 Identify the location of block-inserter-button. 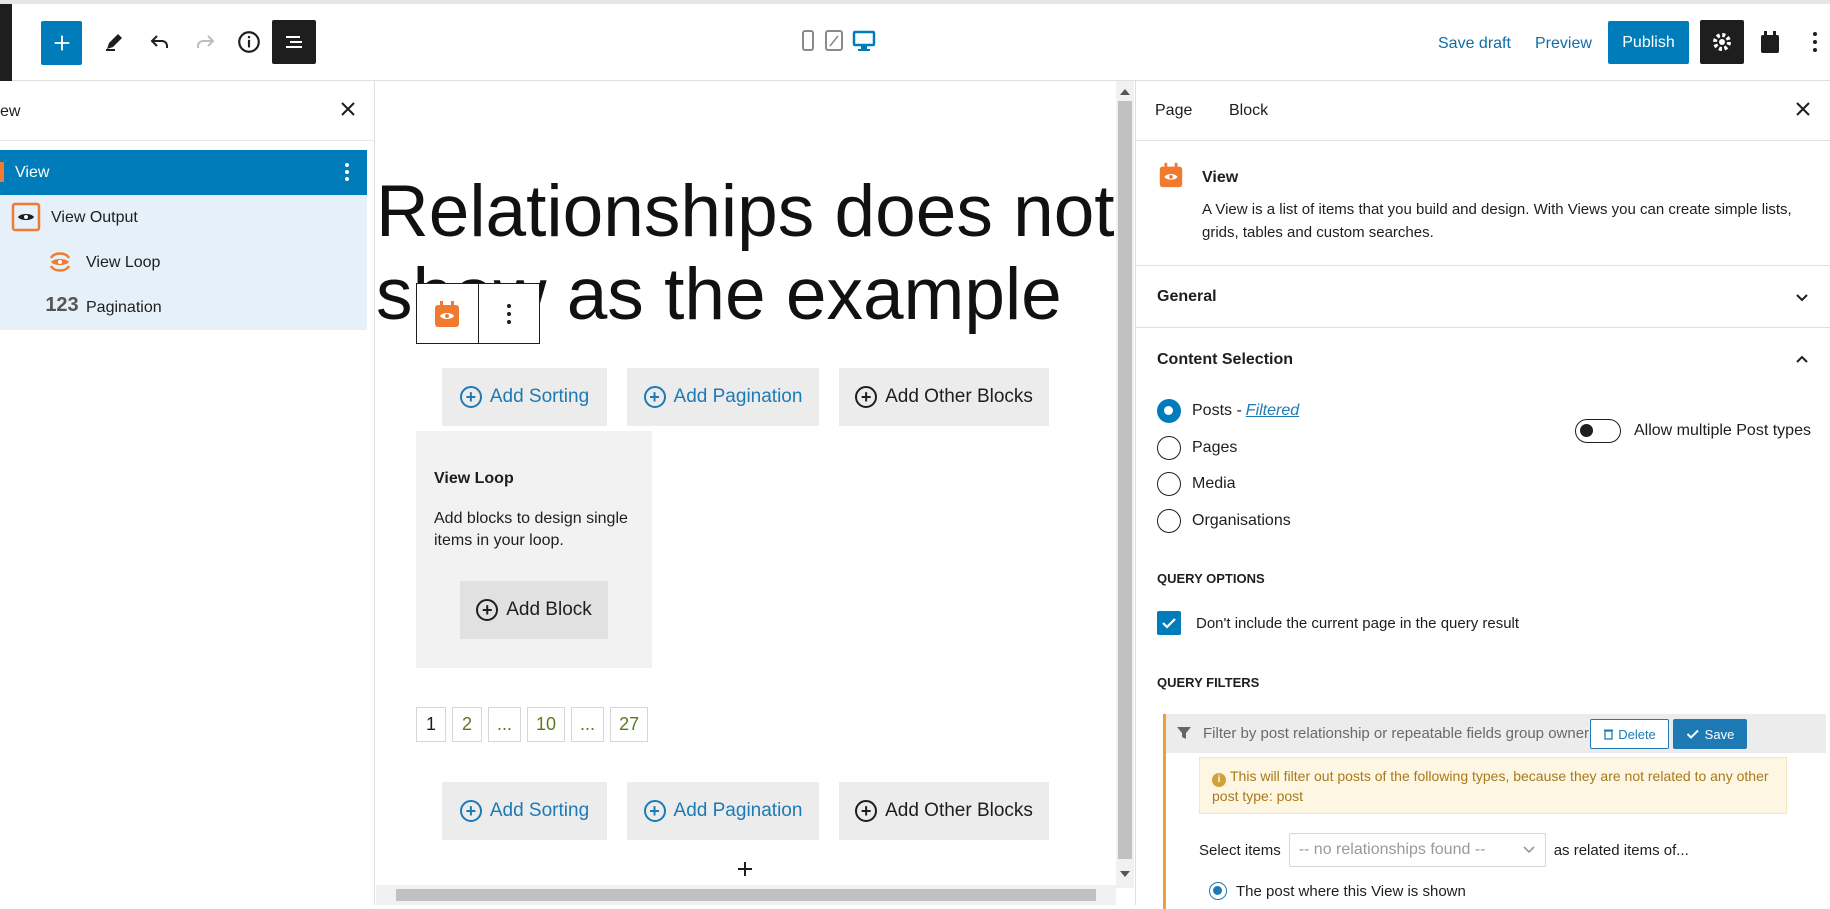
(61, 43).